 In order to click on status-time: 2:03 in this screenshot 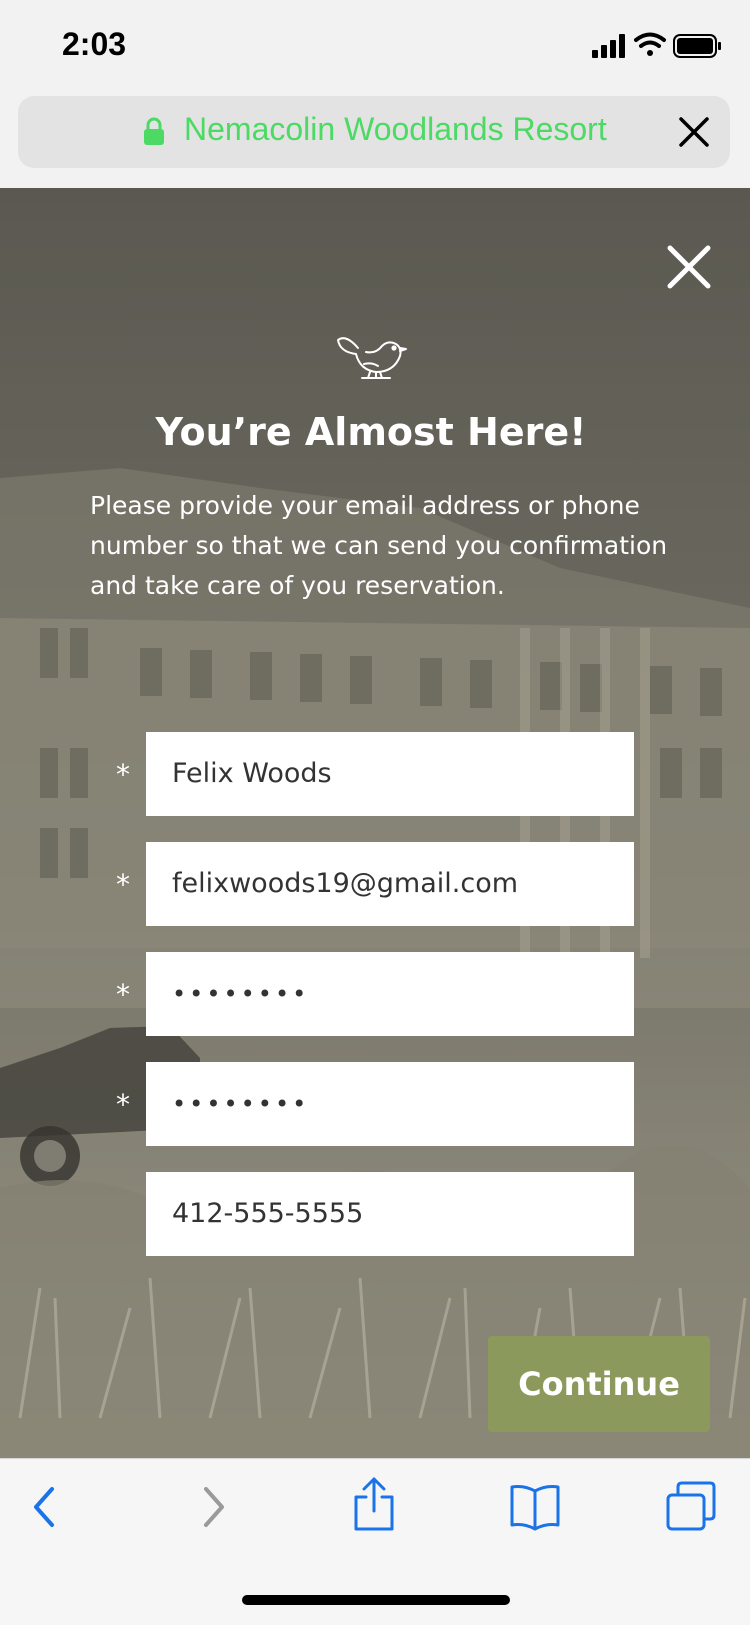, I will do `click(94, 44)`.